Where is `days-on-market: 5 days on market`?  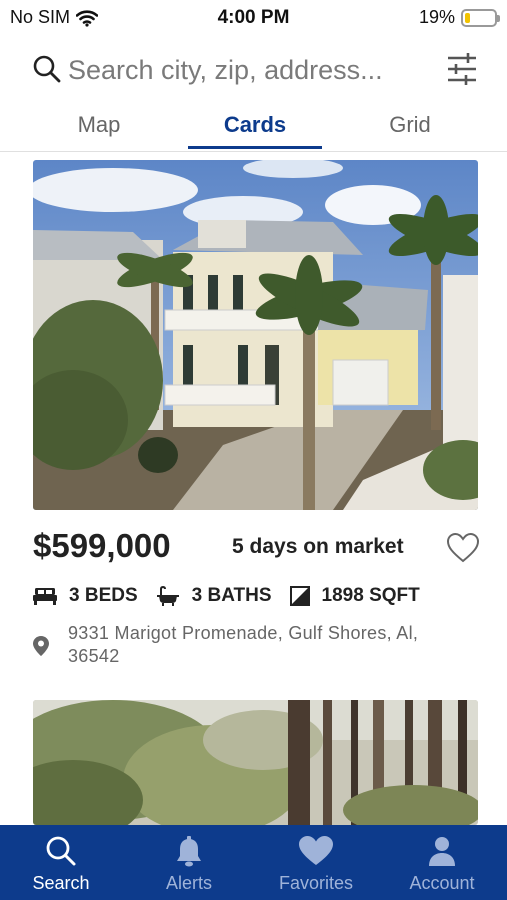 days-on-market: 5 days on market is located at coordinates (318, 546).